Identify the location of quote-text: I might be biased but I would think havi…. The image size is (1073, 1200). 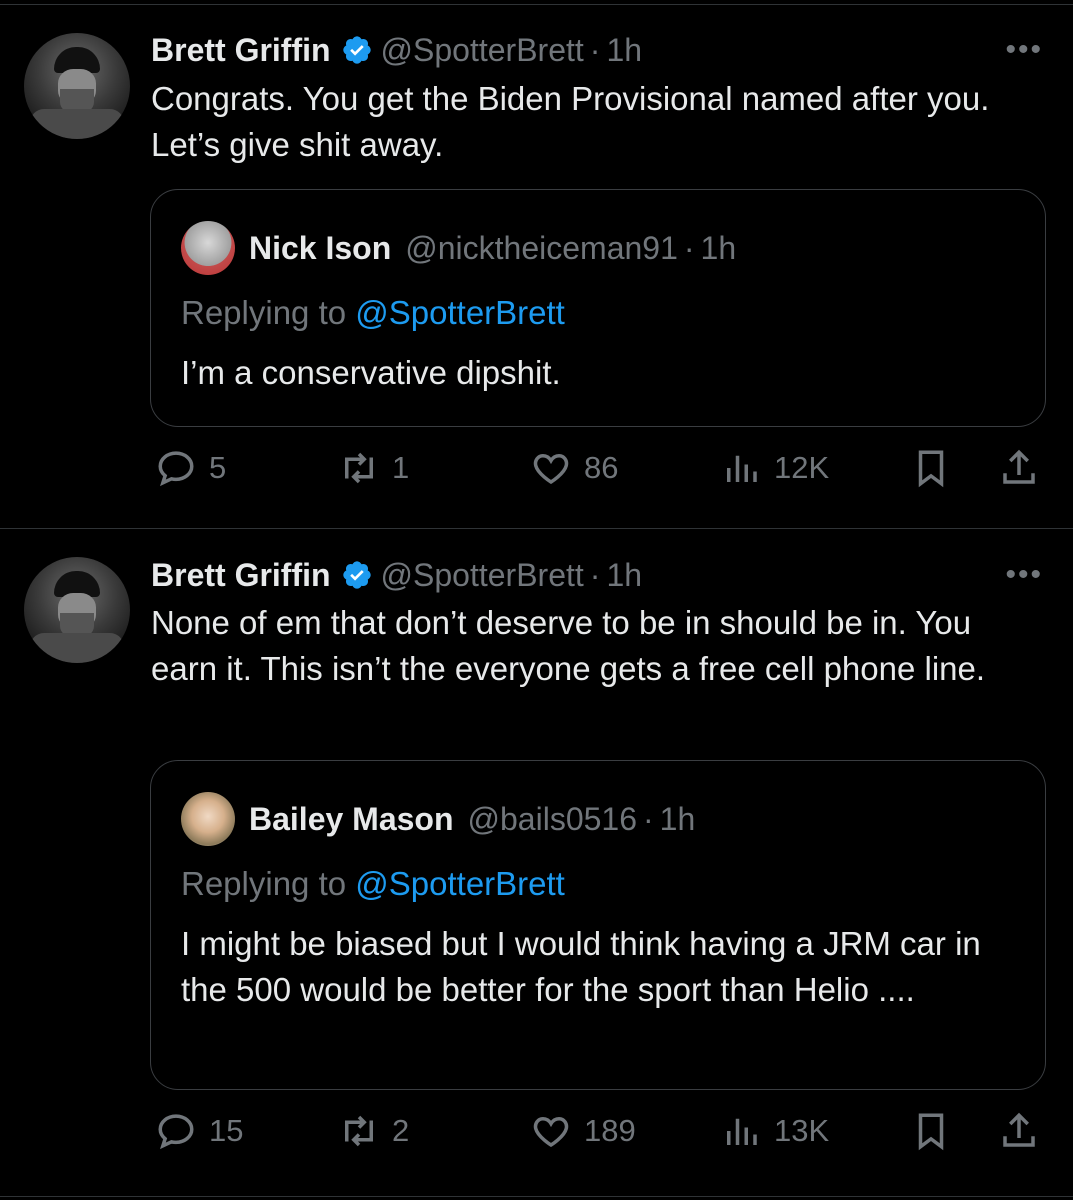
(581, 966).